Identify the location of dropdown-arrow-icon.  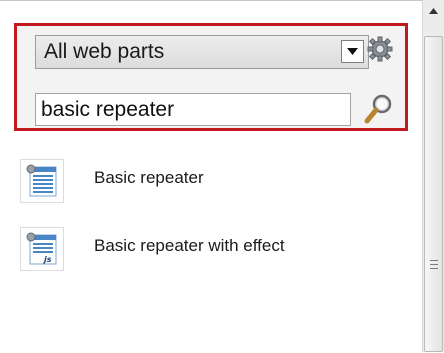
(352, 51).